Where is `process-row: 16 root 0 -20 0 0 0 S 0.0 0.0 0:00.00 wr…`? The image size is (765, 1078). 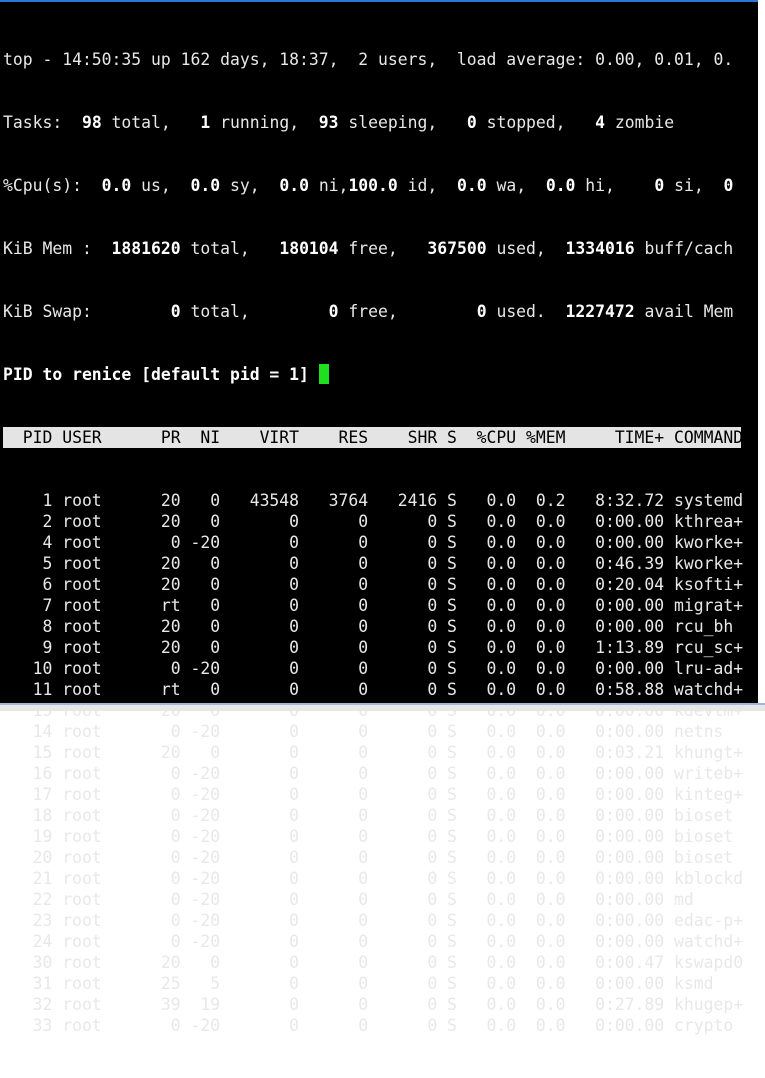
process-row: 16 root 0 -20 0 0 0 S 0.0 0.0 0:00.00 wr… is located at coordinates (373, 773).